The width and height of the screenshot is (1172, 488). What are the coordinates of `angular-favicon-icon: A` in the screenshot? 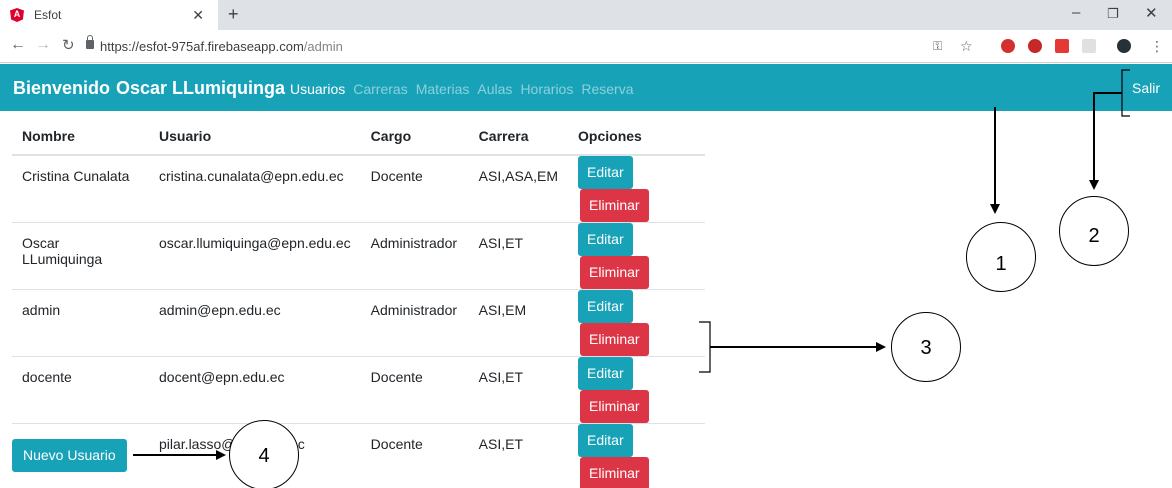 It's located at (17, 15).